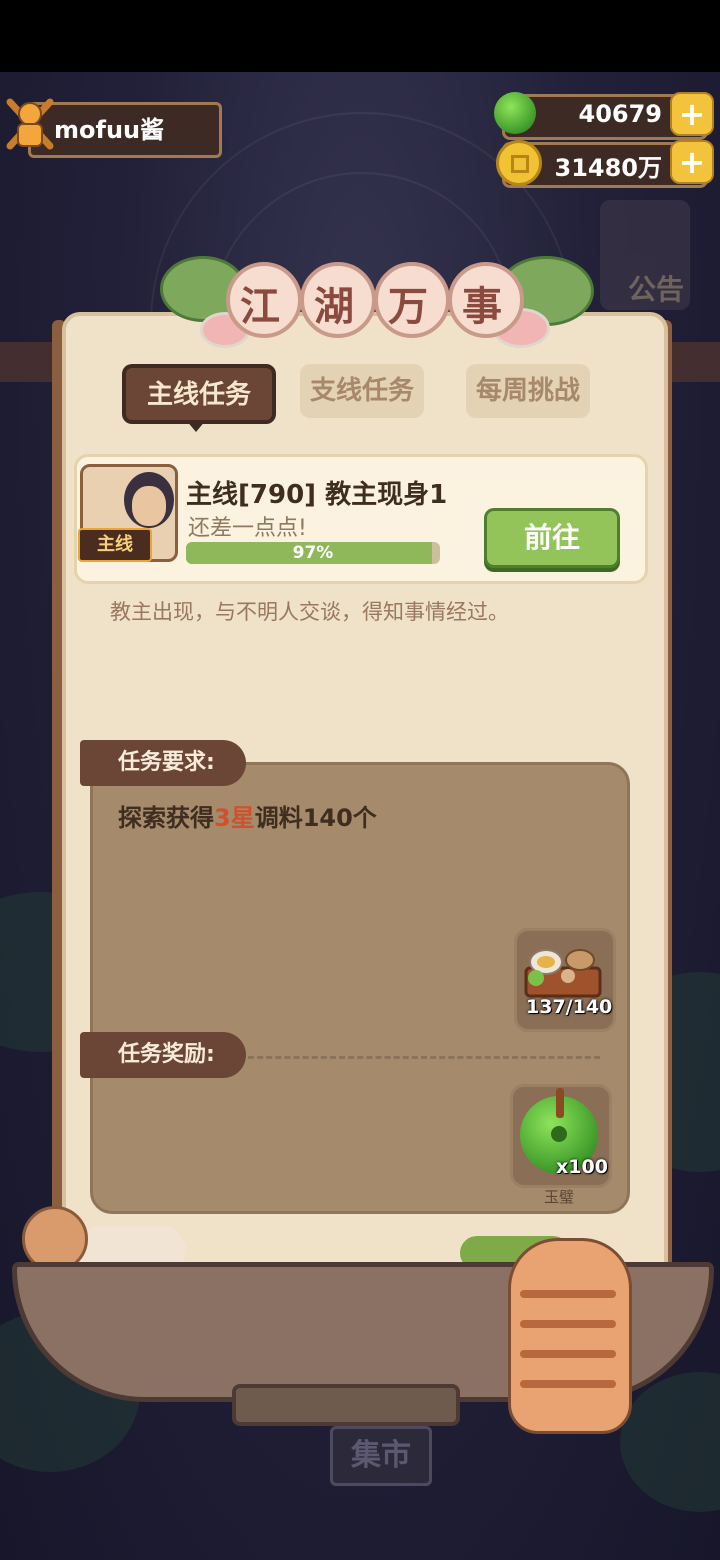  Describe the element at coordinates (569, 1007) in the screenshot. I see `seasoning-progress-count: 137/140` at that location.